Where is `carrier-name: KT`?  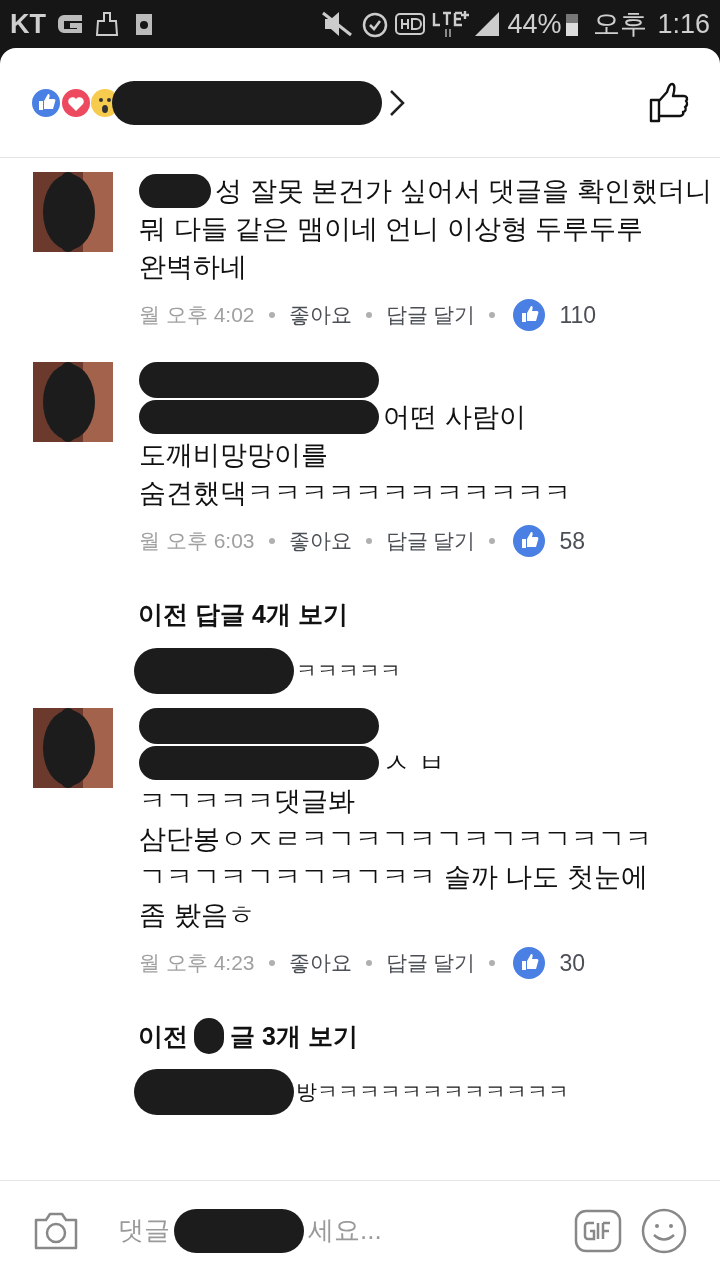
carrier-name: KT is located at coordinates (28, 24).